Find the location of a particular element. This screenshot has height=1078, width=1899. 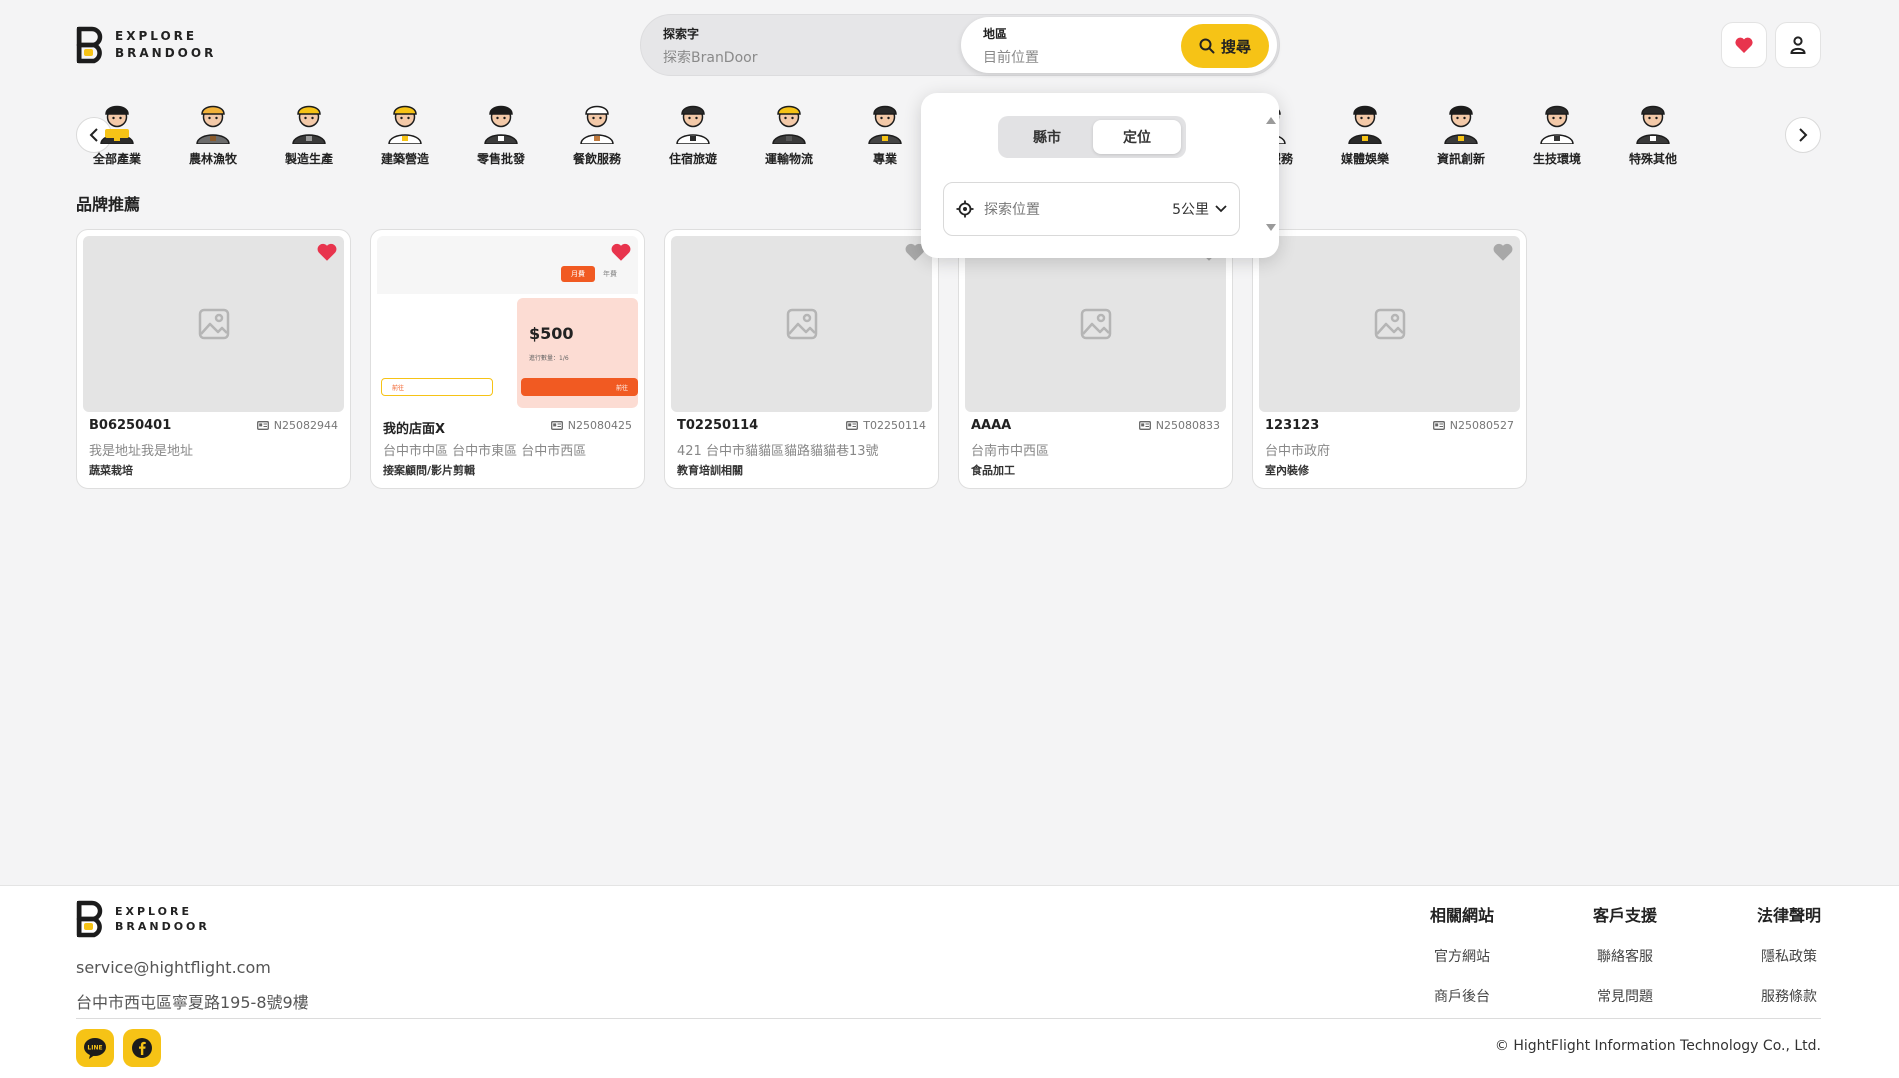

footer-brand-logo: EXPLORE BRANDOOR is located at coordinates (142, 919).